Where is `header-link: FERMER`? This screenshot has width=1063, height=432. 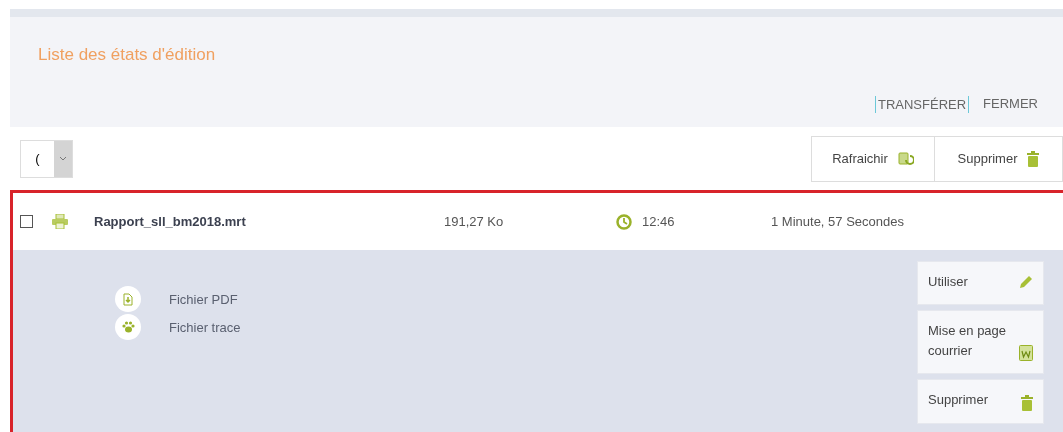
header-link: FERMER is located at coordinates (1010, 104).